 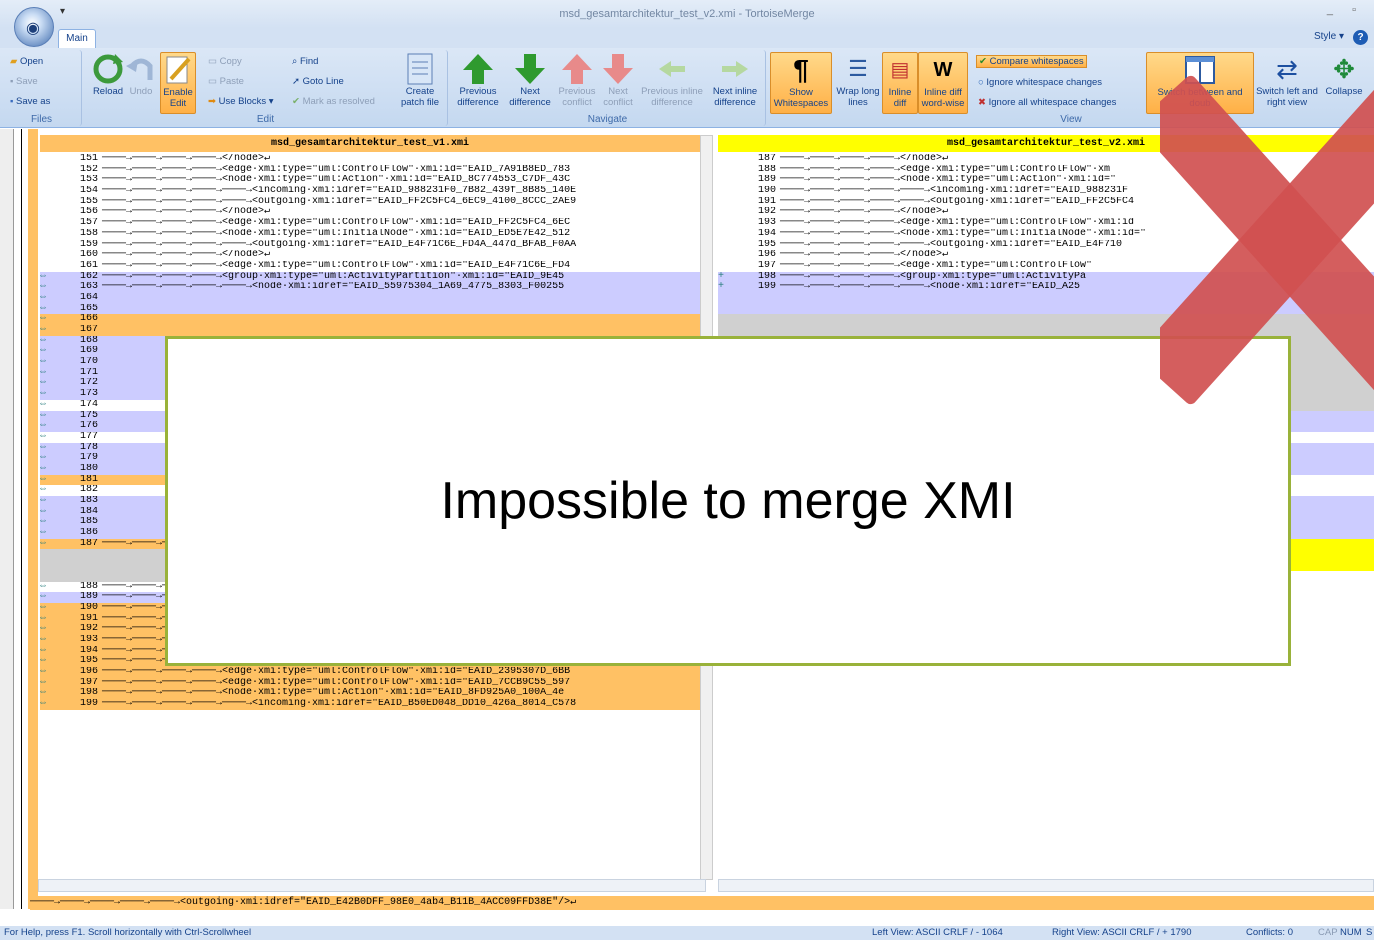 What do you see at coordinates (858, 68) in the screenshot?
I see `wrap-icon: ☰` at bounding box center [858, 68].